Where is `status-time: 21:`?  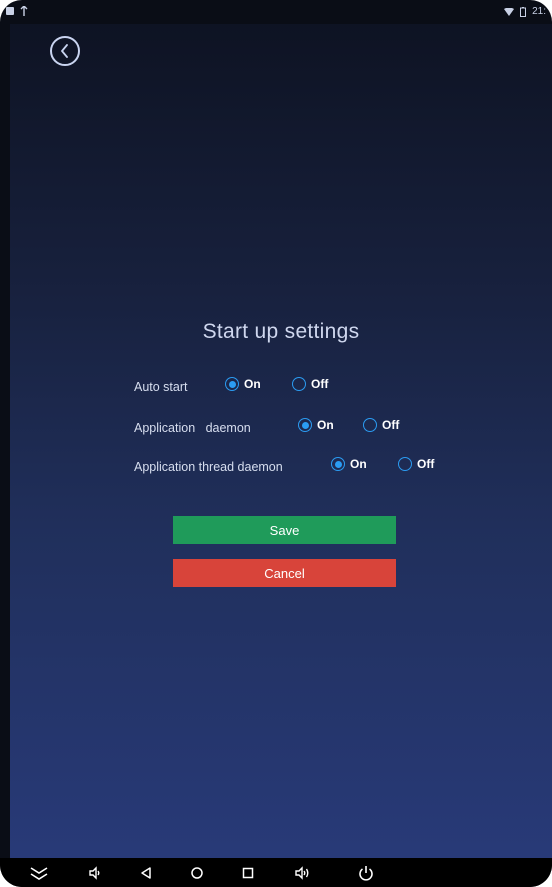
status-time: 21: is located at coordinates (539, 11).